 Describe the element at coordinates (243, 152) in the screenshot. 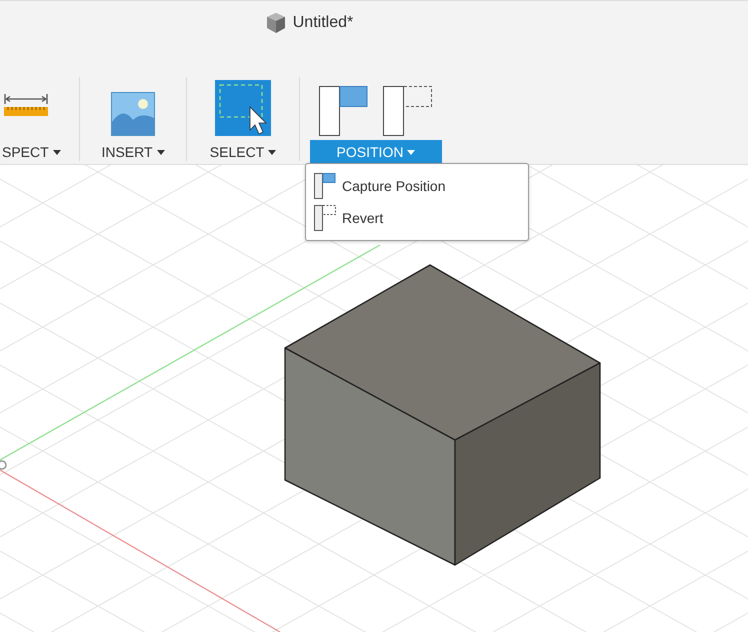

I see `toolbar-menu-button: SELECT` at that location.